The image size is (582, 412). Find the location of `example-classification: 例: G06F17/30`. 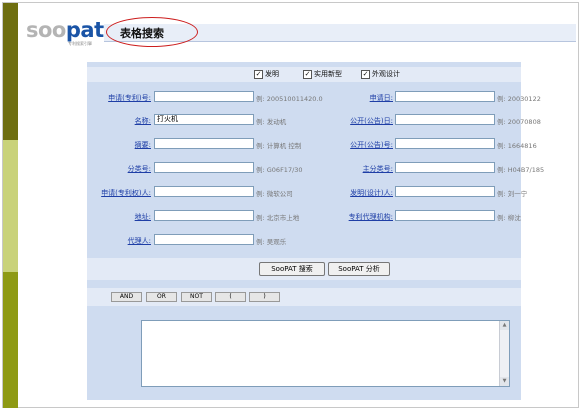

example-classification: 例: G06F17/30 is located at coordinates (279, 170).